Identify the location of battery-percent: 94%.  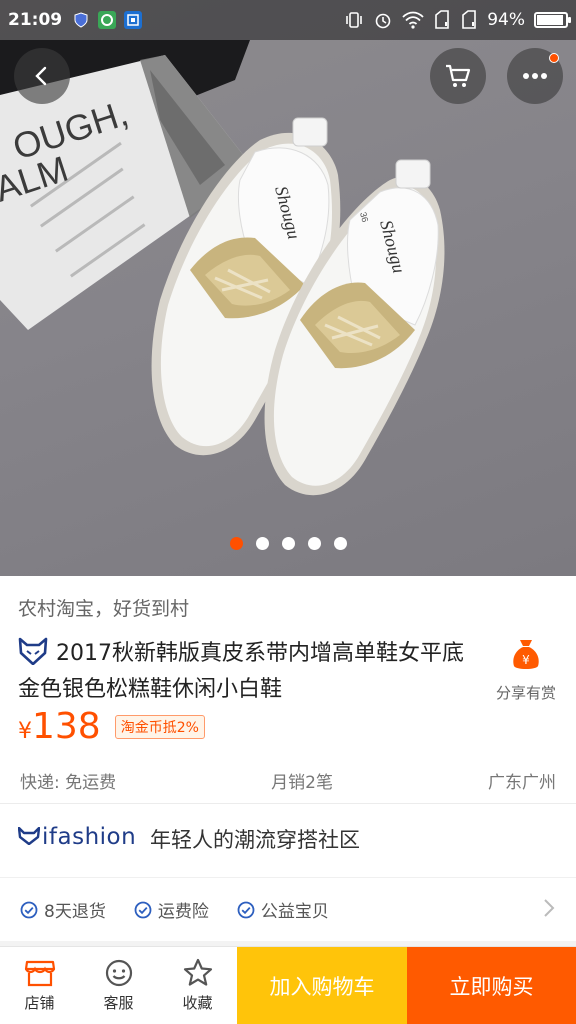
(506, 20).